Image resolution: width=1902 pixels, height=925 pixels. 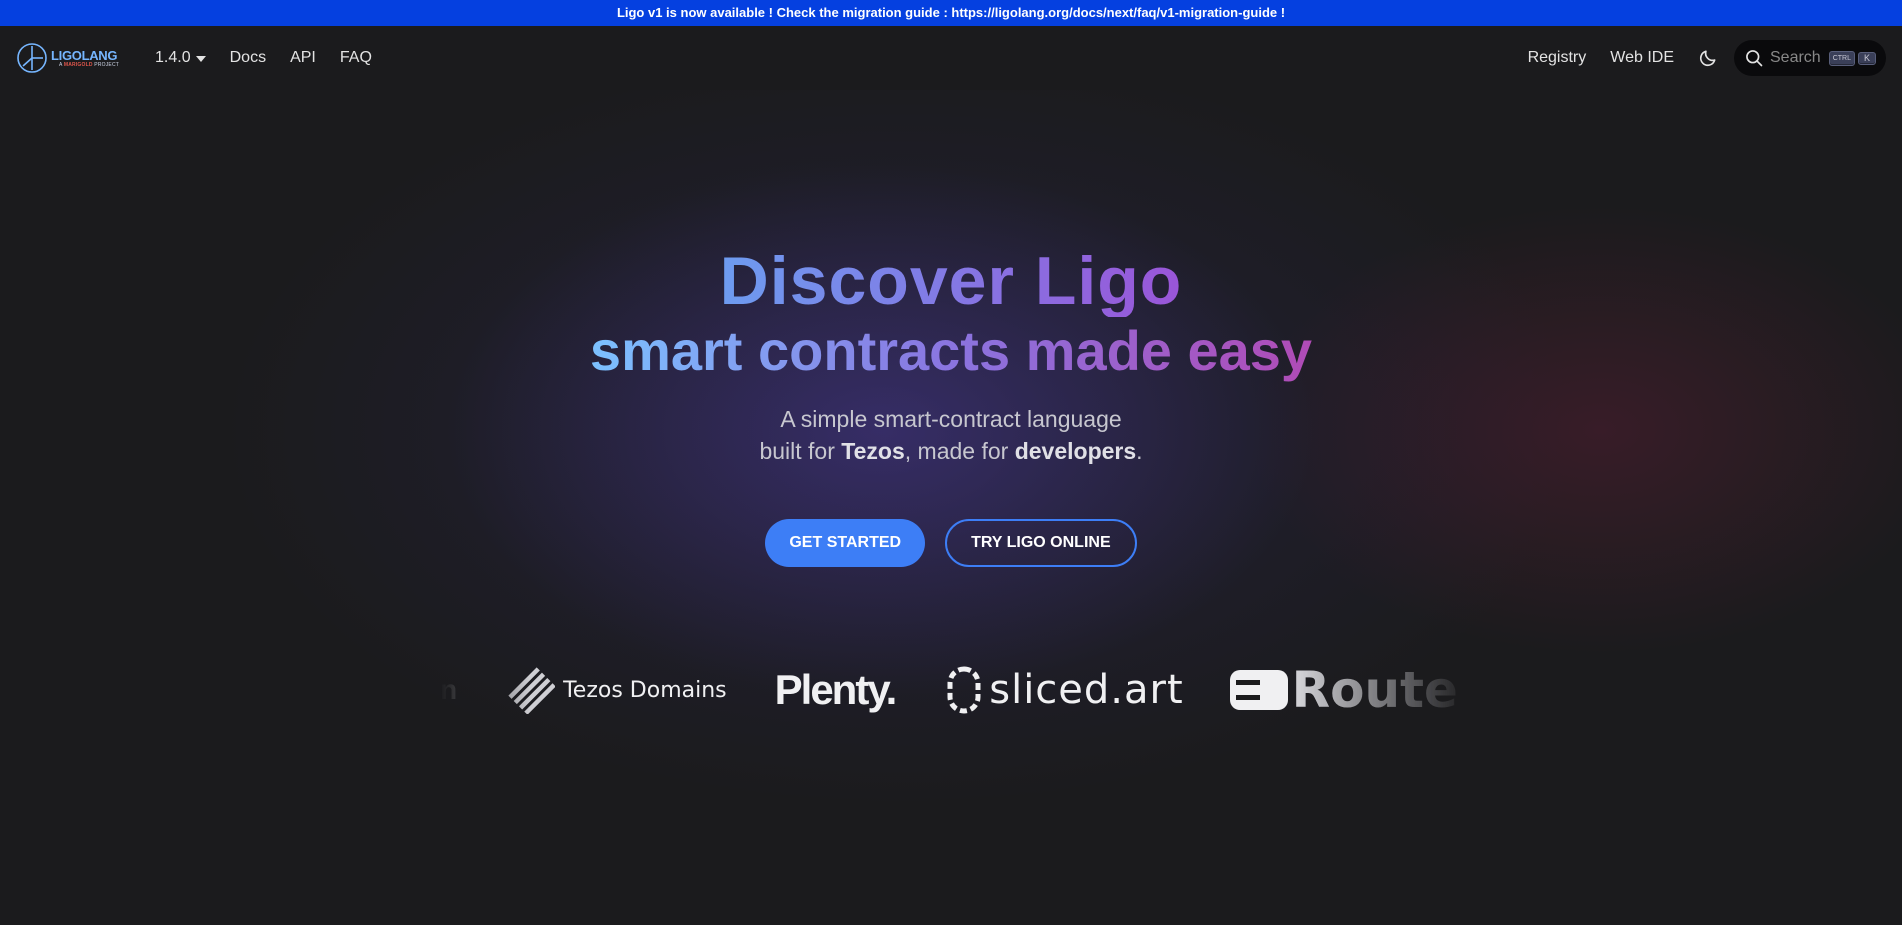 What do you see at coordinates (845, 543) in the screenshot?
I see `get-started-button: GET STARTED` at bounding box center [845, 543].